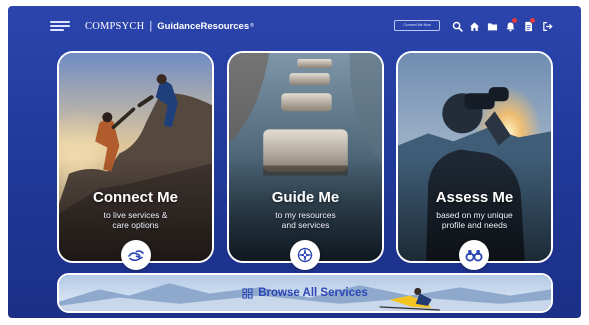  What do you see at coordinates (60, 26) in the screenshot?
I see `menu-icon` at bounding box center [60, 26].